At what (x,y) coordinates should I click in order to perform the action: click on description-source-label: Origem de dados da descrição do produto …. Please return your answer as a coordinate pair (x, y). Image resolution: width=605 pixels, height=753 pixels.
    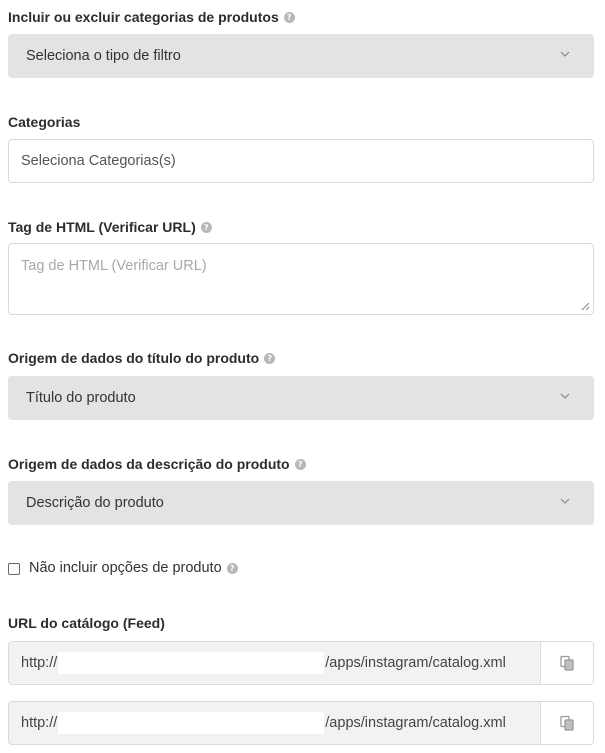
    Looking at the image, I should click on (157, 464).